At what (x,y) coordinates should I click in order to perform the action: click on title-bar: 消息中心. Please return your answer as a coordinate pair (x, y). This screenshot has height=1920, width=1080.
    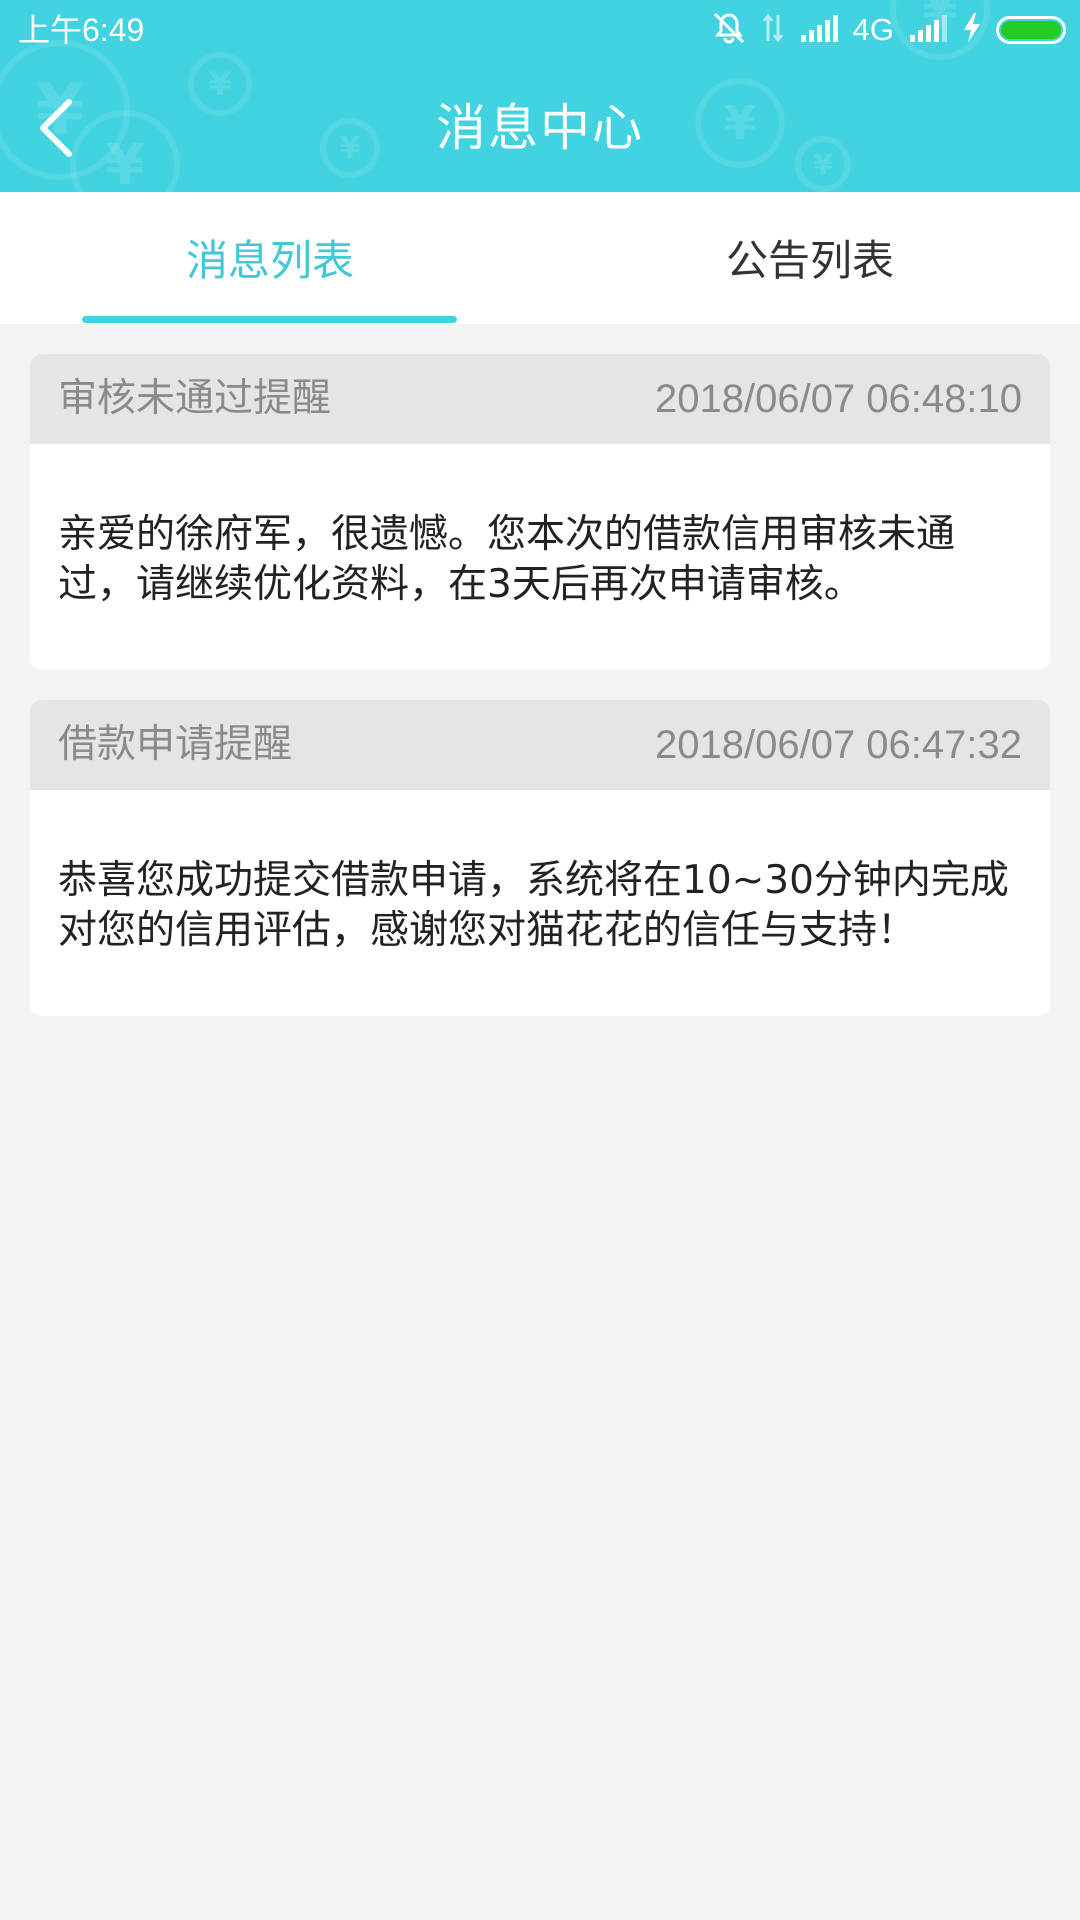
    Looking at the image, I should click on (540, 128).